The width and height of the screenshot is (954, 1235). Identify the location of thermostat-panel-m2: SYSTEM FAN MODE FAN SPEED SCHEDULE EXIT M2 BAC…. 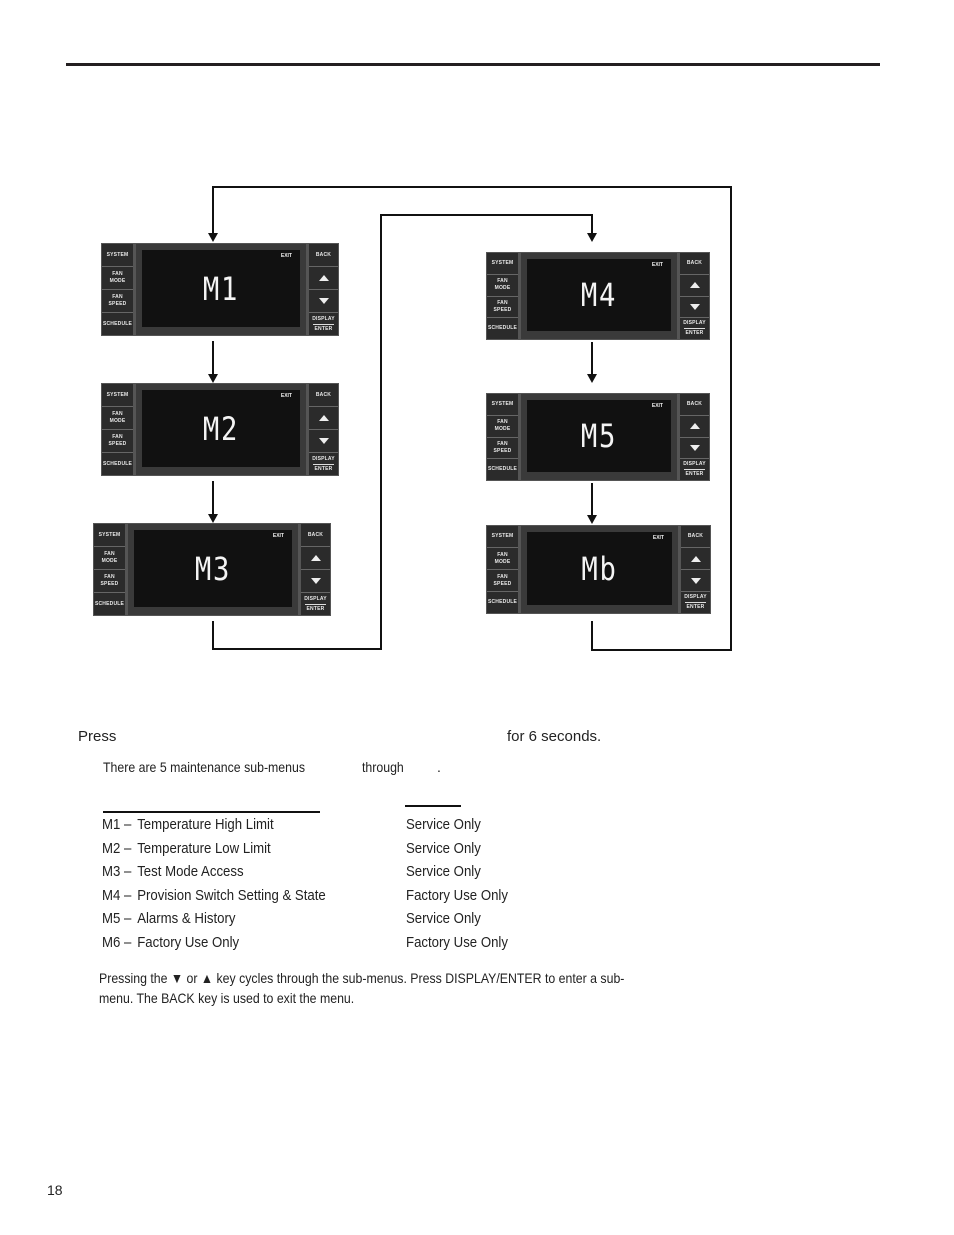
(220, 429).